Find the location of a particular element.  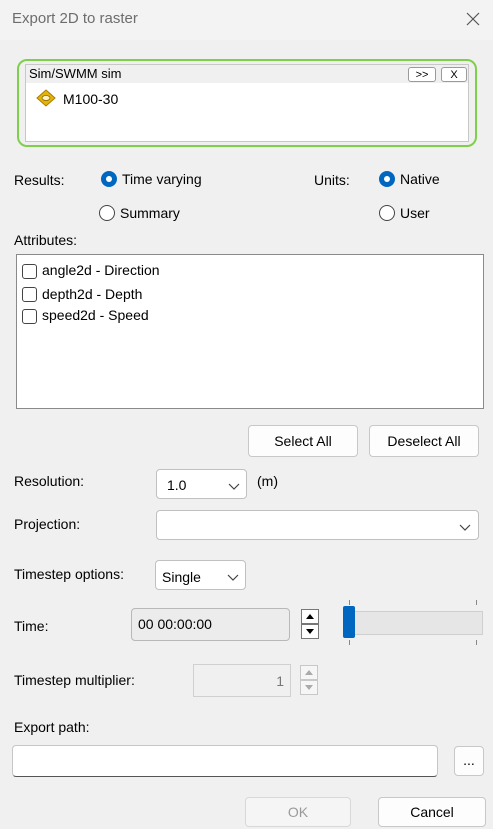

timestep-multiplier-label: Timestep multiplier: is located at coordinates (74, 680).